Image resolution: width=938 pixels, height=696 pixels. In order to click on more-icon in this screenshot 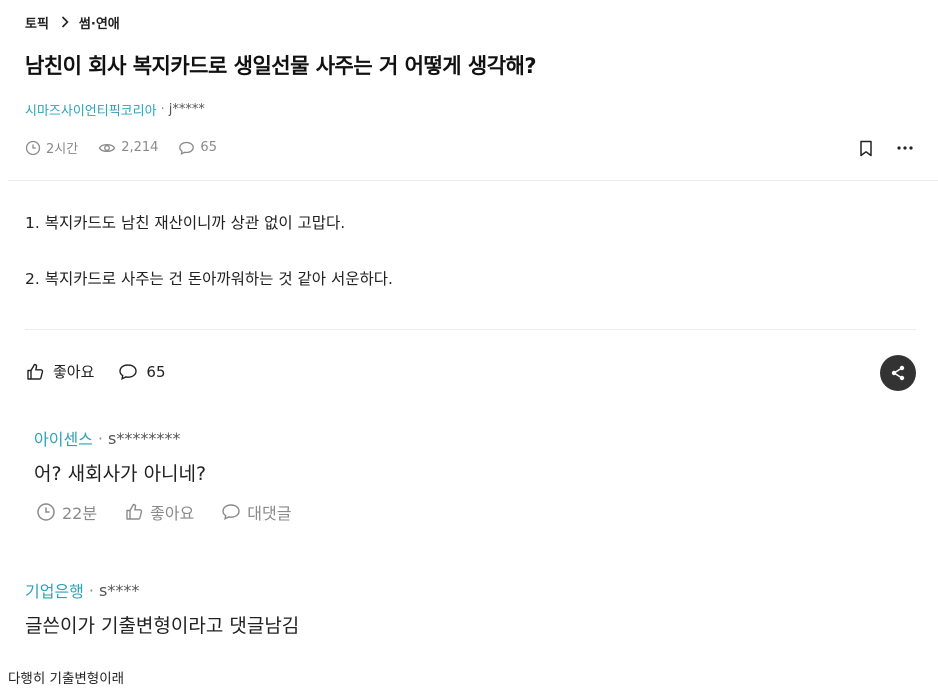, I will do `click(905, 148)`.